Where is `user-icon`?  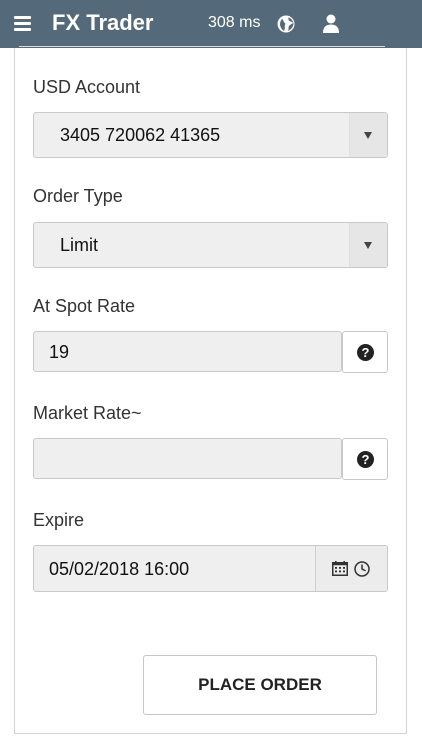 user-icon is located at coordinates (331, 23).